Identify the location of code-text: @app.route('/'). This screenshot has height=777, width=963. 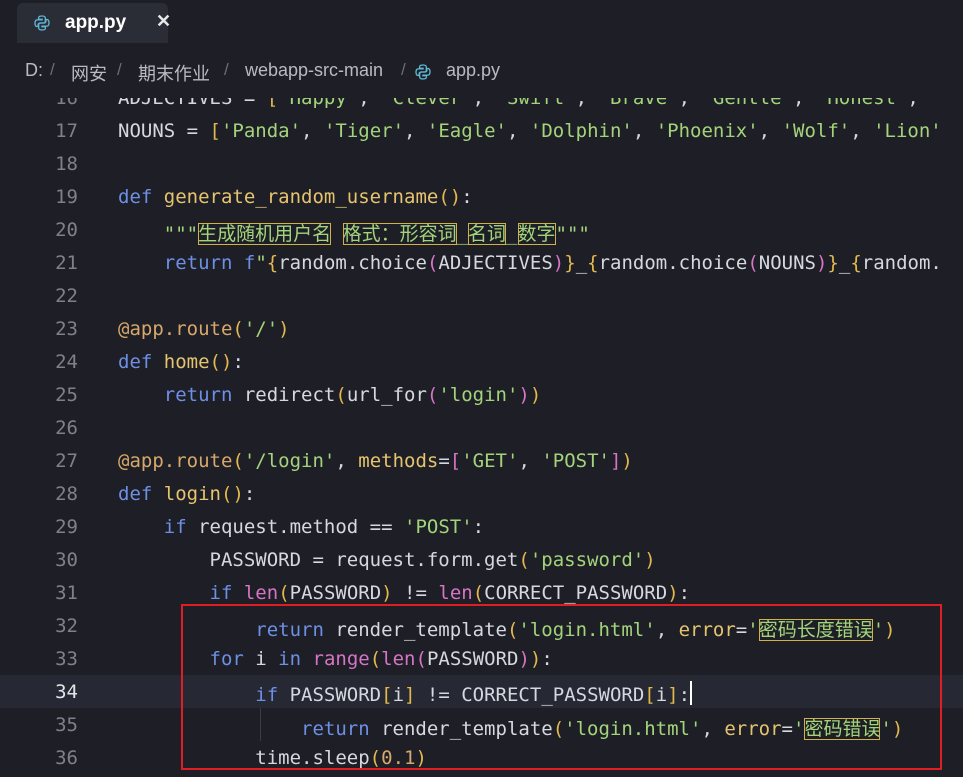
(204, 329).